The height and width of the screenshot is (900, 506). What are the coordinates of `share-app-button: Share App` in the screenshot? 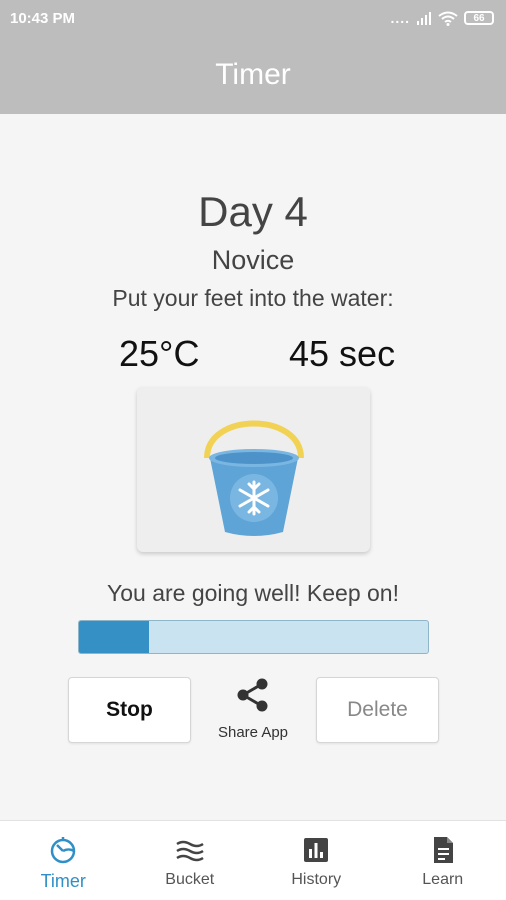 It's located at (253, 717).